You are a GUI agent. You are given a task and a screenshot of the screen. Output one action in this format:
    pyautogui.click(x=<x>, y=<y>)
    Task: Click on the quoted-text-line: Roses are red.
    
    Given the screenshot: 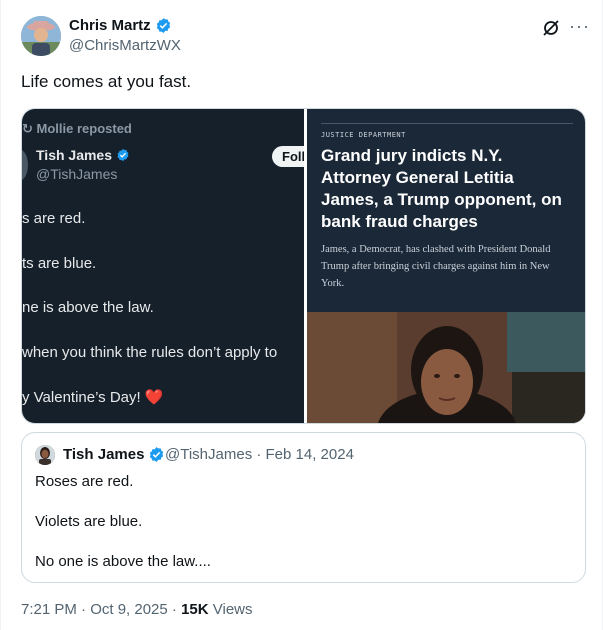 What is the action you would take?
    pyautogui.click(x=84, y=481)
    